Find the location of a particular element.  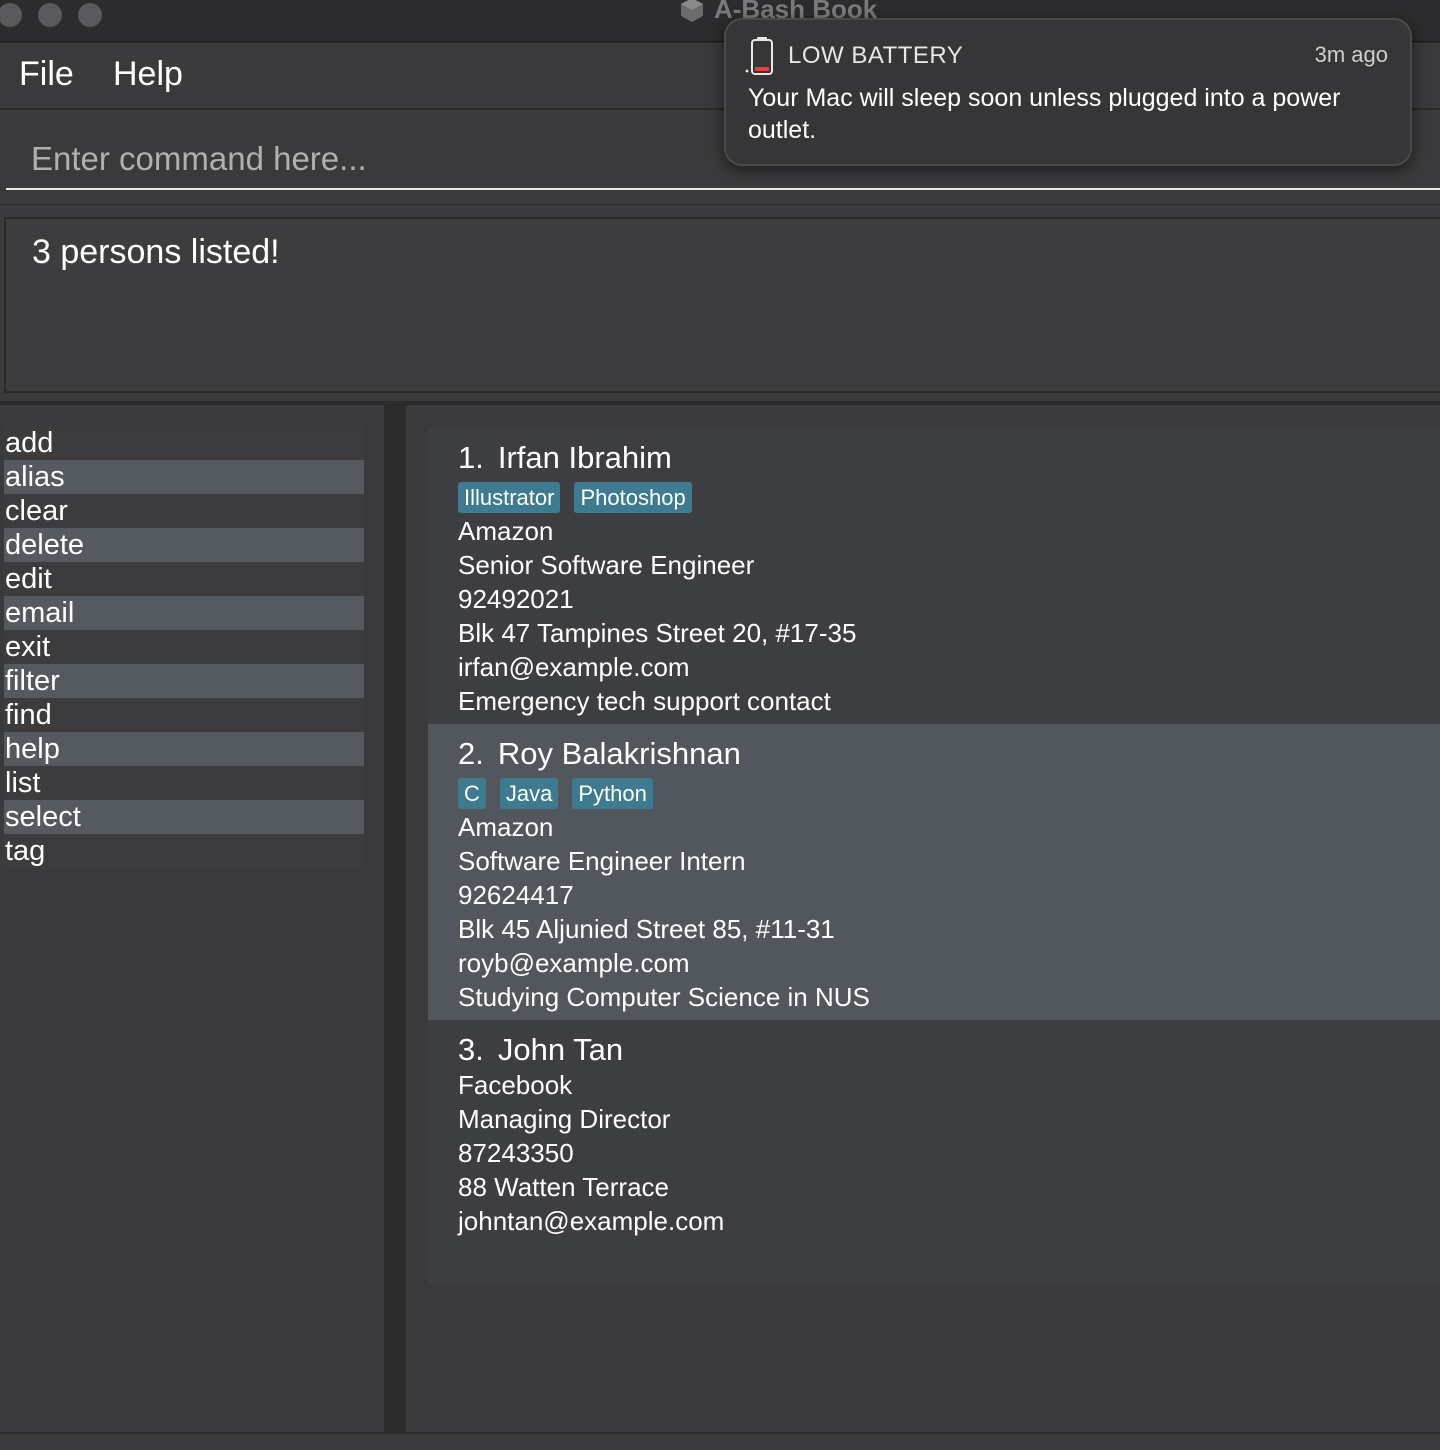

person-name: John Tan is located at coordinates (560, 1049).